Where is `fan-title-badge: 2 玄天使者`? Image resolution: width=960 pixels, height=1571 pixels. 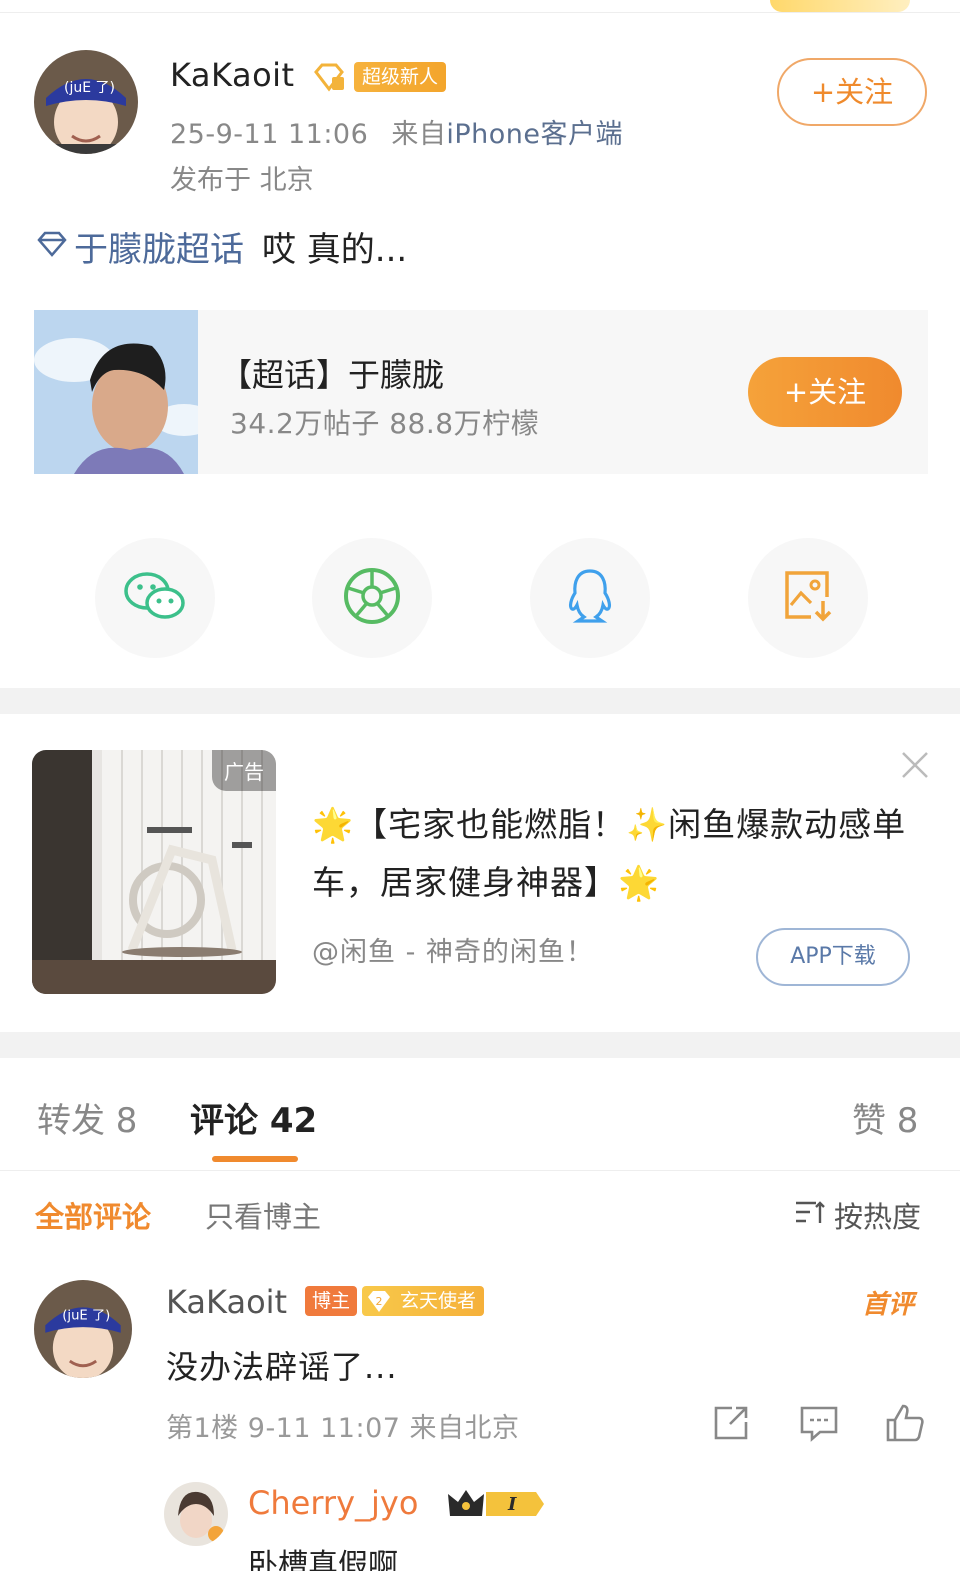
fan-title-badge: 2 玄天使者 is located at coordinates (423, 1301).